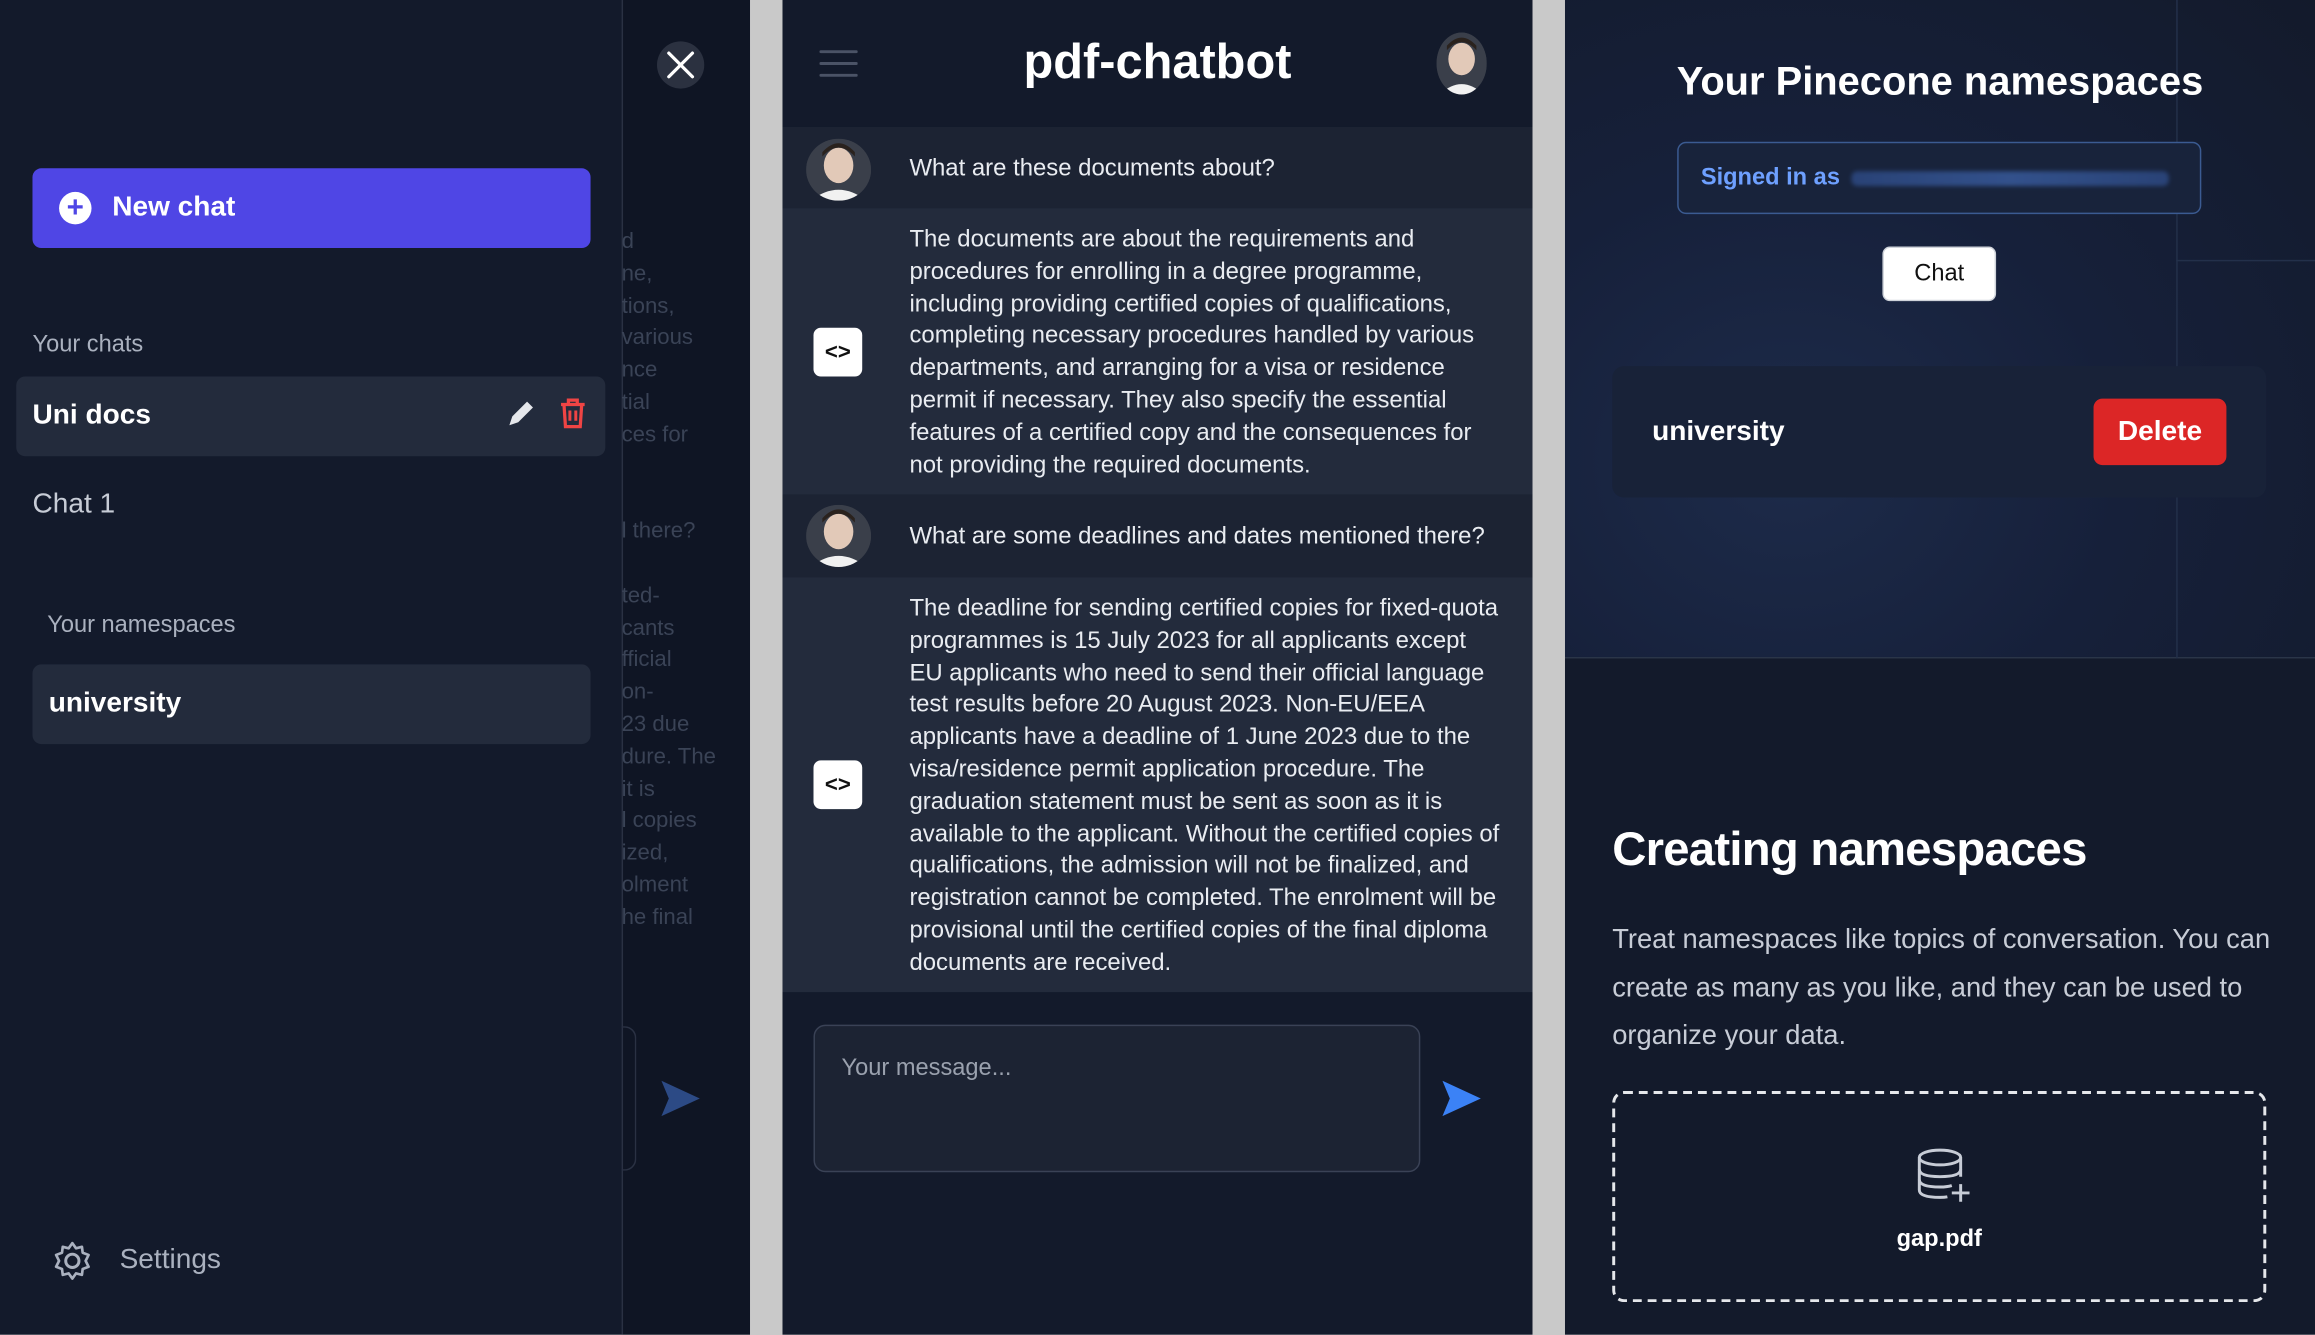 The width and height of the screenshot is (2315, 1335). I want to click on backdrop-line: l there?, so click(658, 531).